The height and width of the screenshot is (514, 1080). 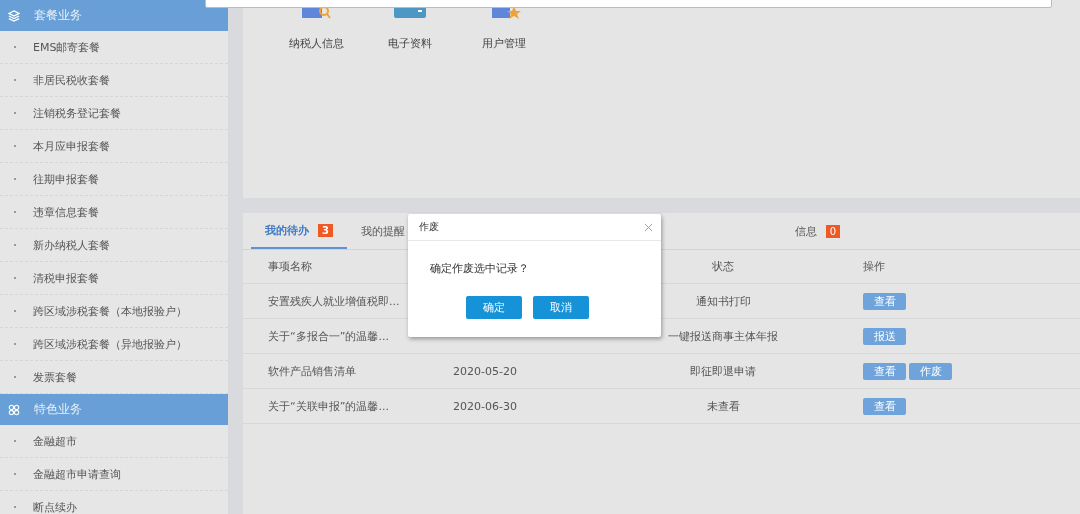 I want to click on table-cell: 软件产品销售清单, so click(x=312, y=371).